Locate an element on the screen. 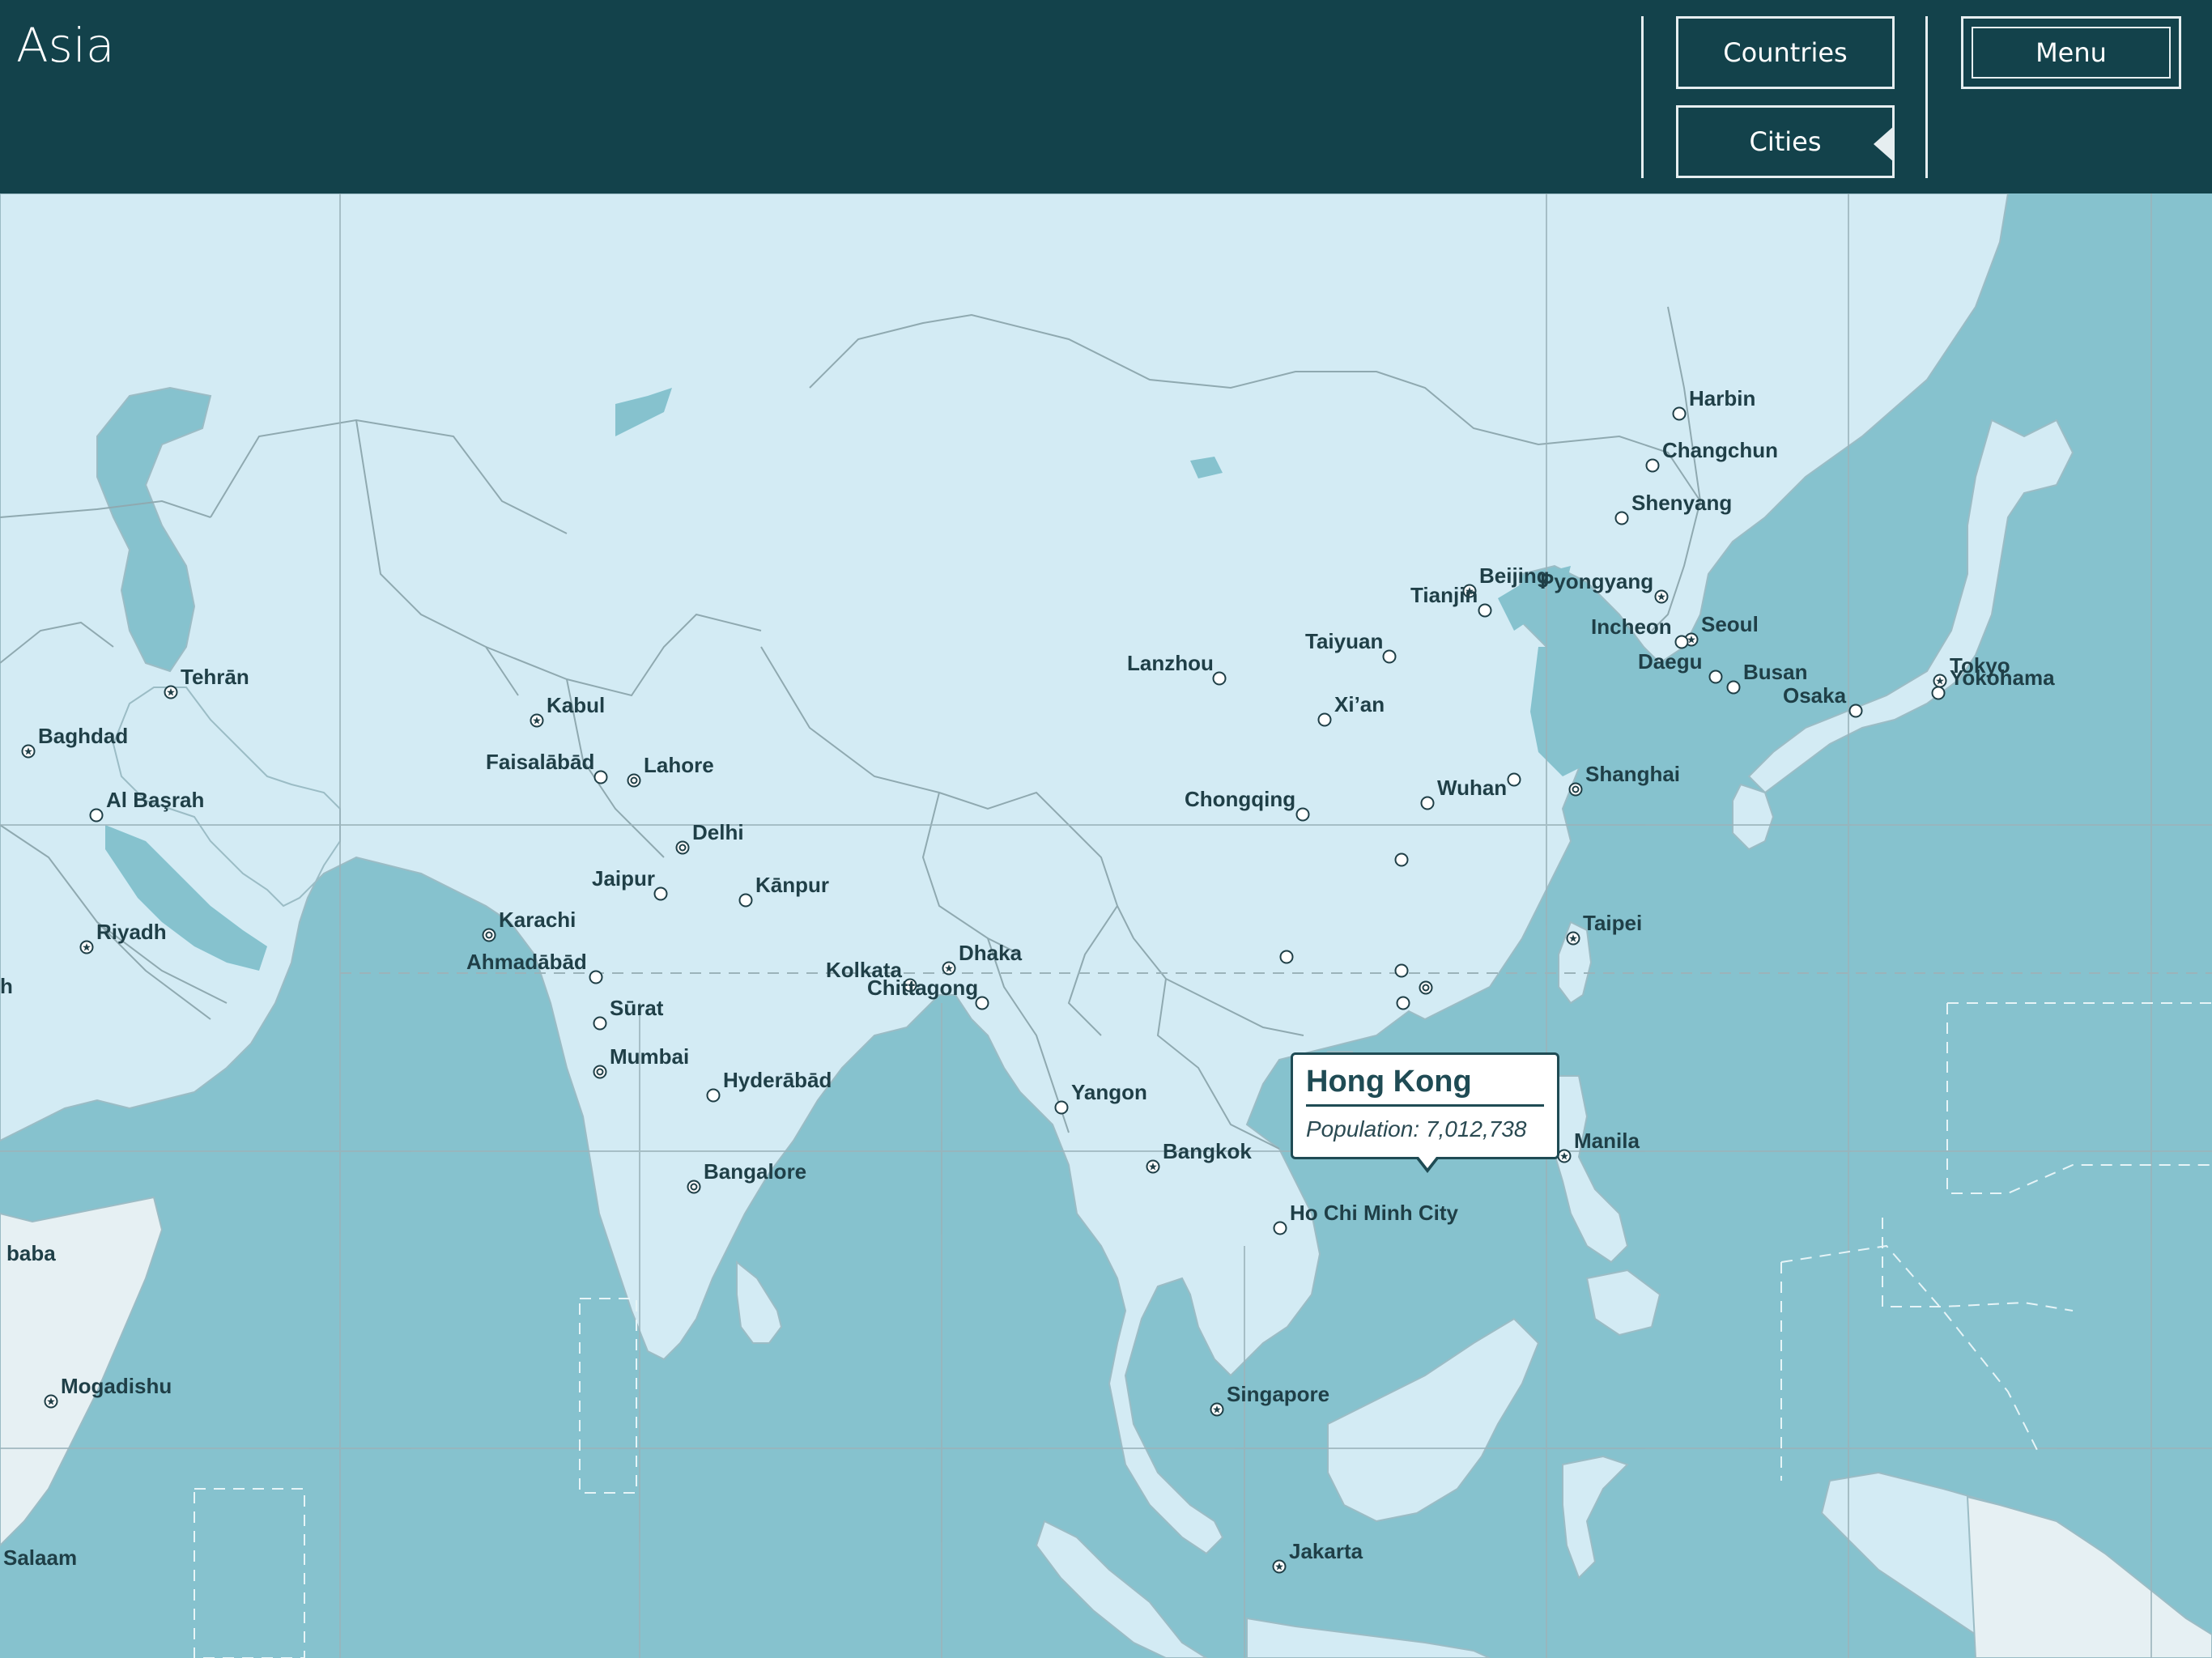  city-label: Tianjin is located at coordinates (1444, 595).